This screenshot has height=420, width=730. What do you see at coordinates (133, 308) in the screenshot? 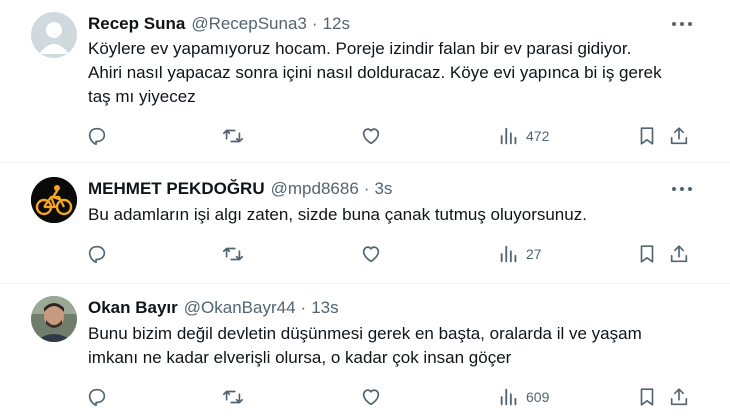
I see `display-name: Okan Bayır` at bounding box center [133, 308].